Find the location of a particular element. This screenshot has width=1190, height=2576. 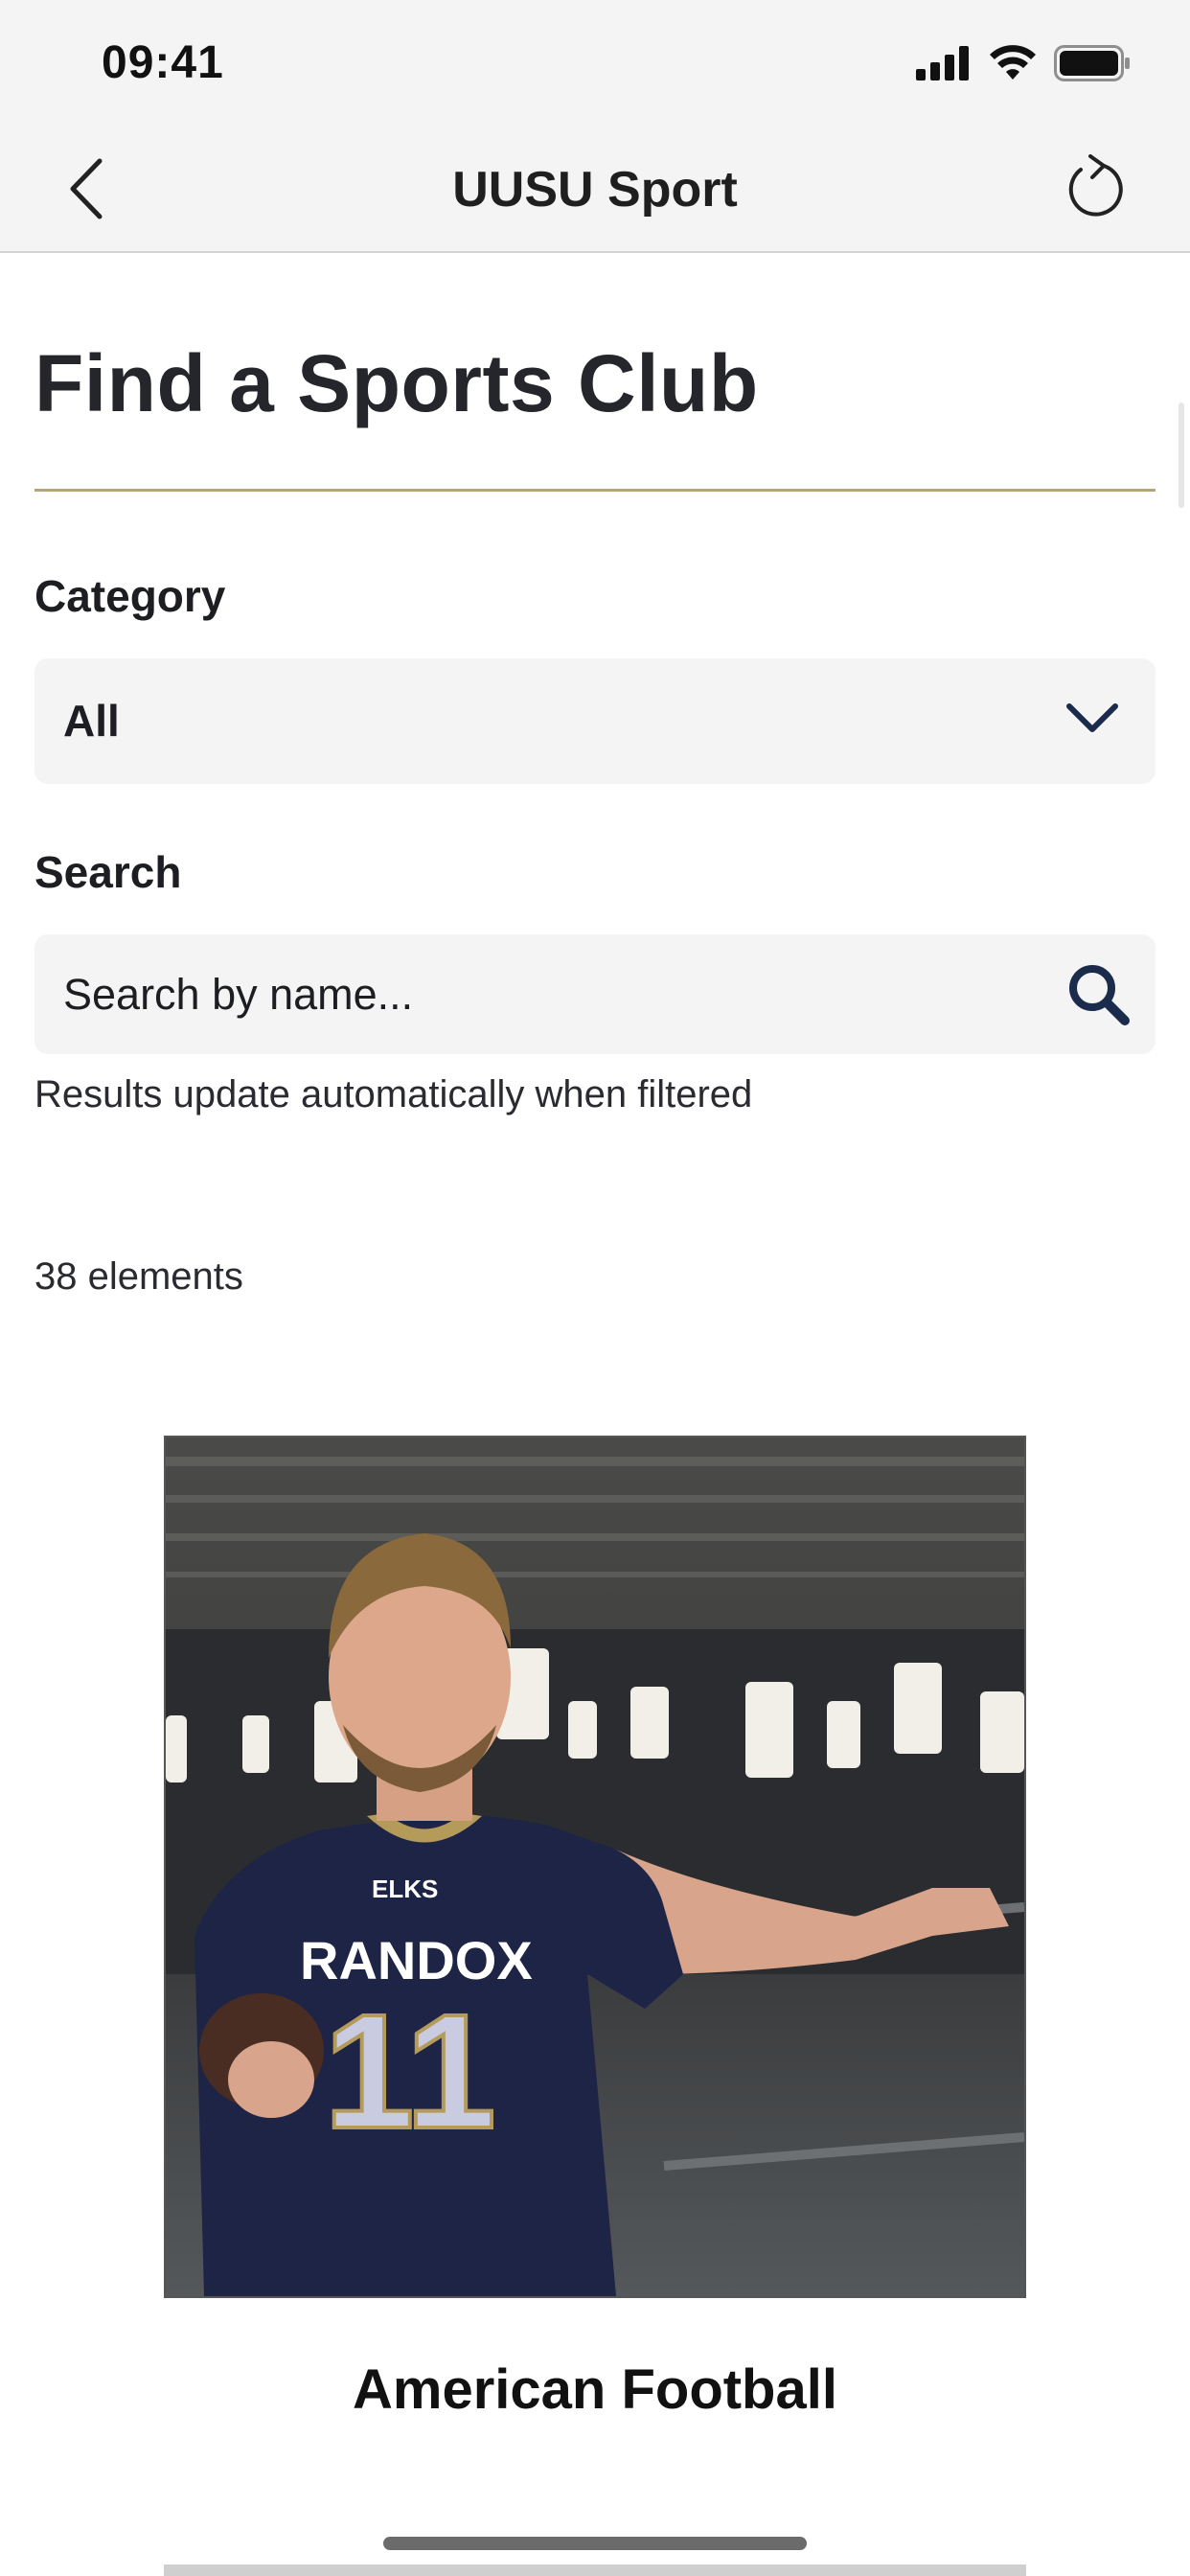

chevron-down-icon is located at coordinates (1092, 717).